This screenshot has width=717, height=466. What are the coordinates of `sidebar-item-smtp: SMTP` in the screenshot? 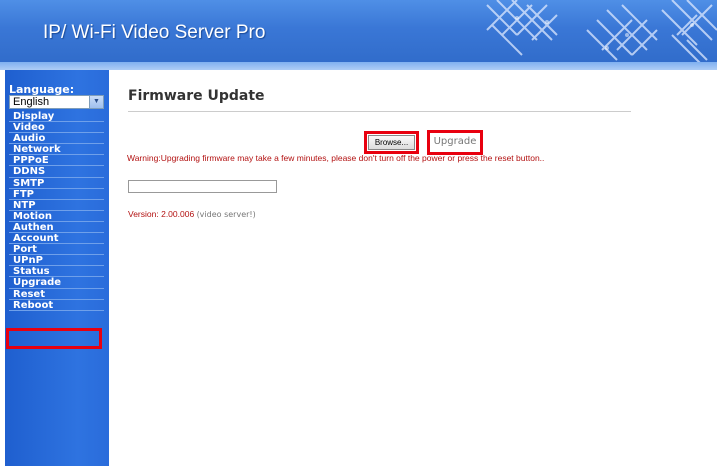 It's located at (56, 183).